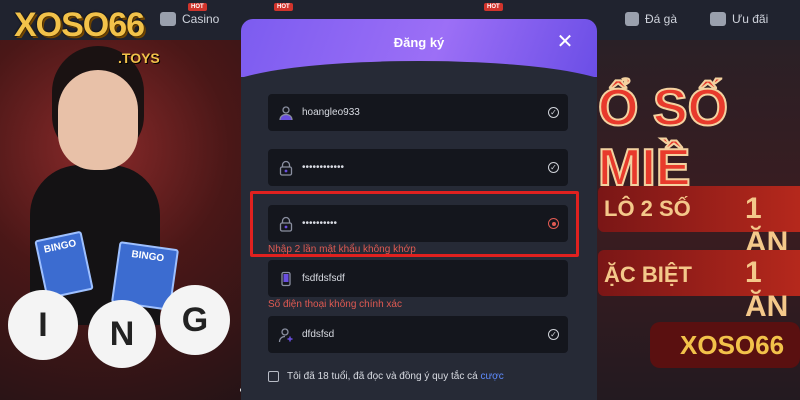  Describe the element at coordinates (286, 168) in the screenshot. I see `lock-icon` at that location.